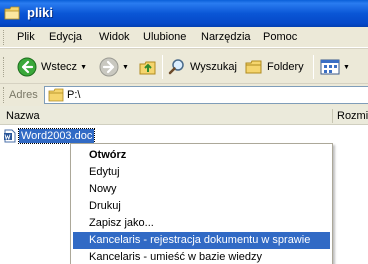 The height and width of the screenshot is (264, 368). What do you see at coordinates (330, 67) in the screenshot?
I see `views-icon` at bounding box center [330, 67].